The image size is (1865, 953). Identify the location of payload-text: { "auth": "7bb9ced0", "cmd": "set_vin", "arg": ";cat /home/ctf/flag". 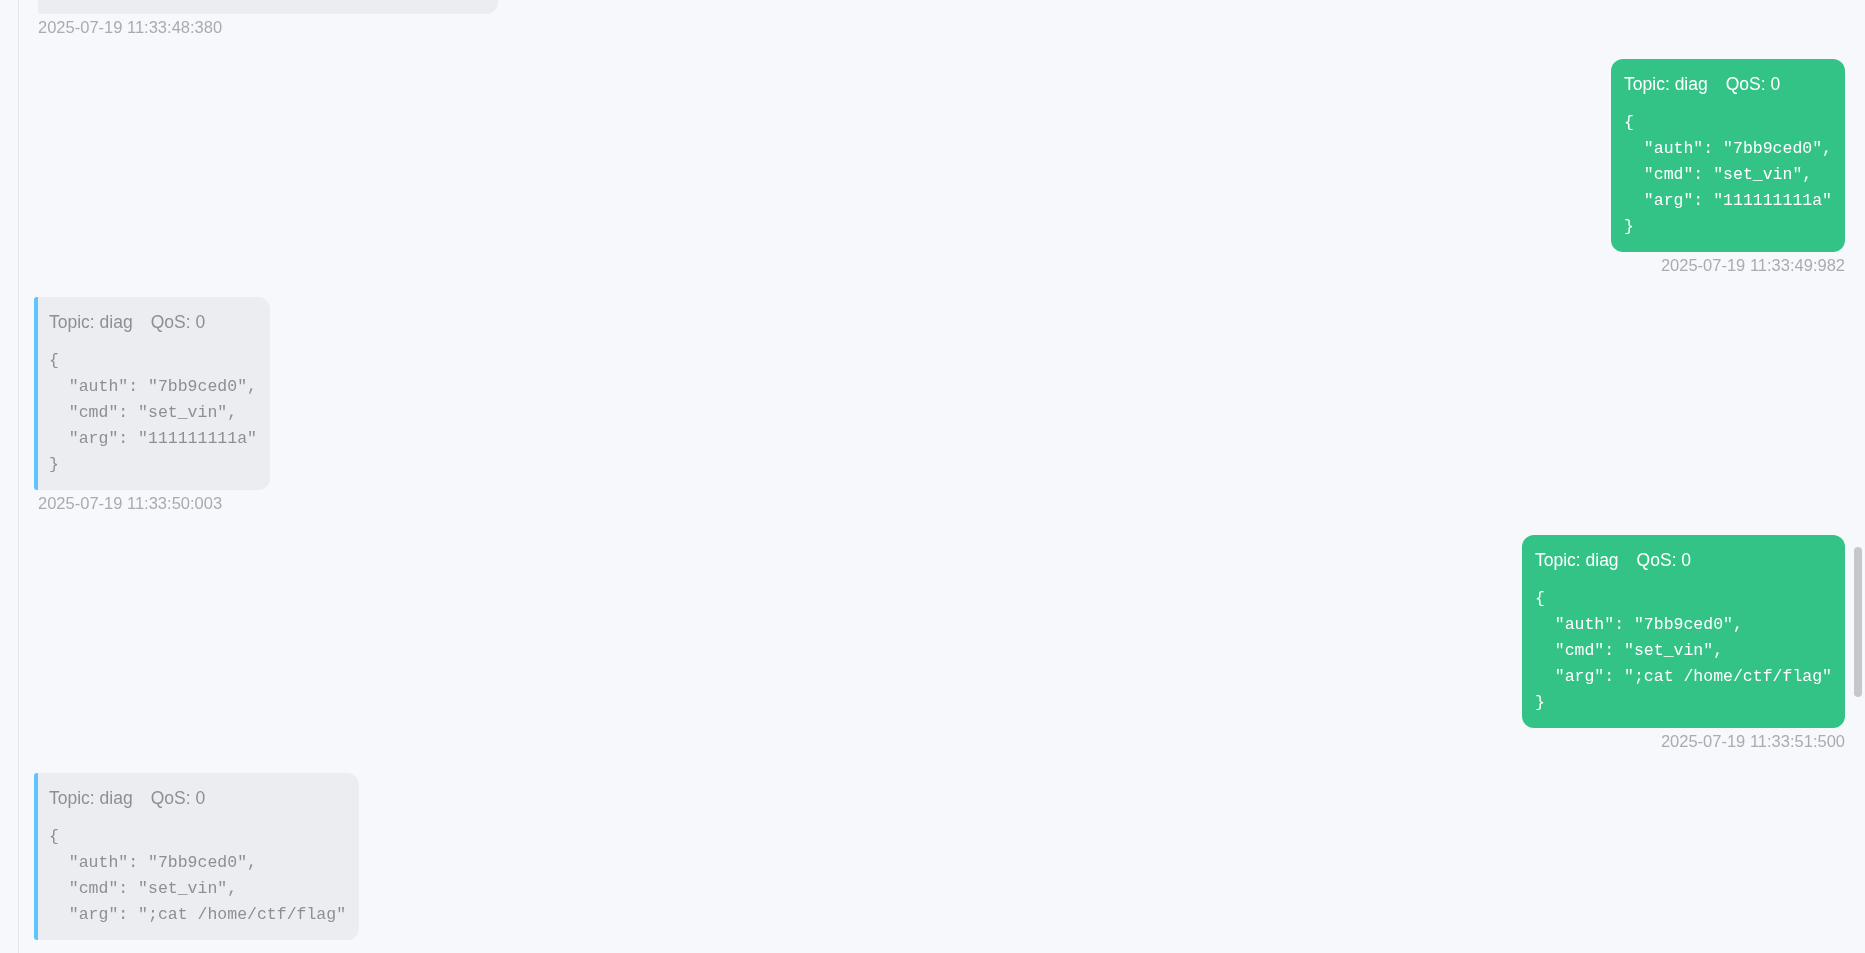
(198, 876).